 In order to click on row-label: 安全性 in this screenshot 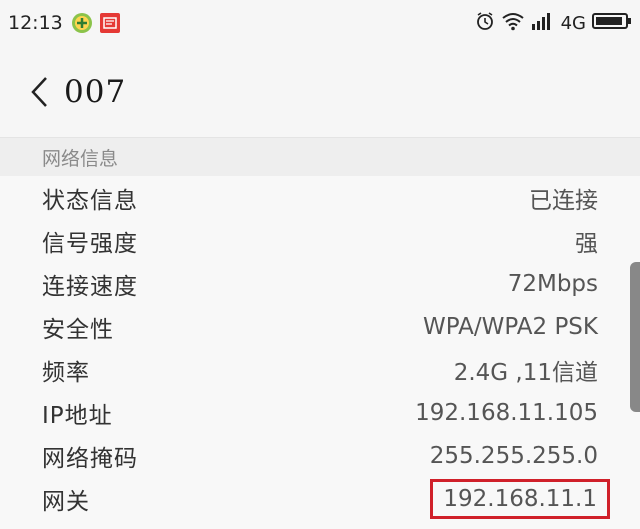, I will do `click(78, 329)`.